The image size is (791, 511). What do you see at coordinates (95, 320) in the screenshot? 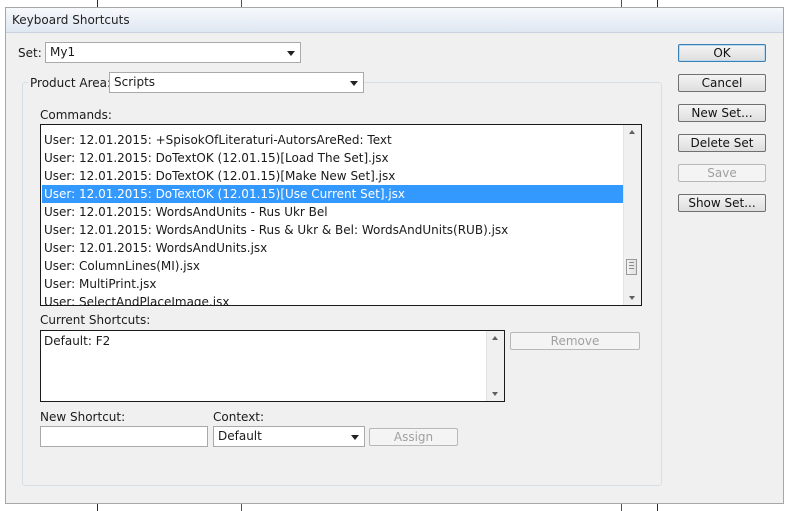
I see `current-shortcuts-label: Current Shortcuts:` at bounding box center [95, 320].